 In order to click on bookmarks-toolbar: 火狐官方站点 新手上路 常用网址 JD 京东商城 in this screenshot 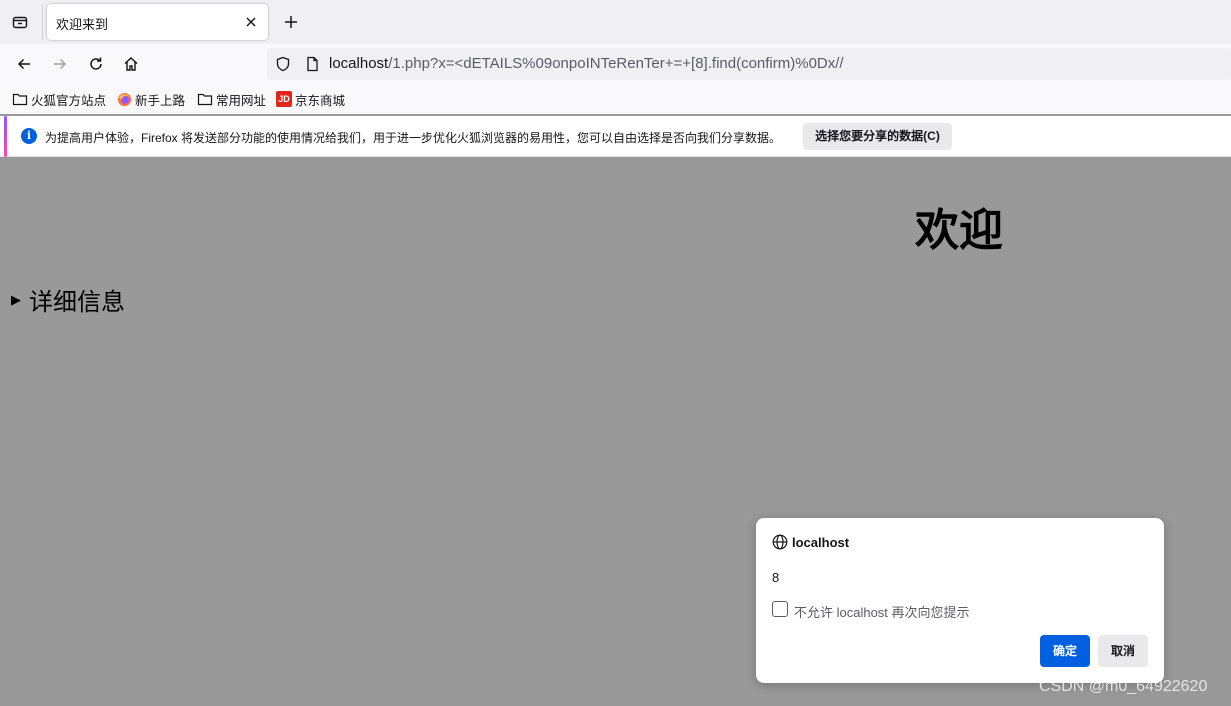, I will do `click(615, 99)`.